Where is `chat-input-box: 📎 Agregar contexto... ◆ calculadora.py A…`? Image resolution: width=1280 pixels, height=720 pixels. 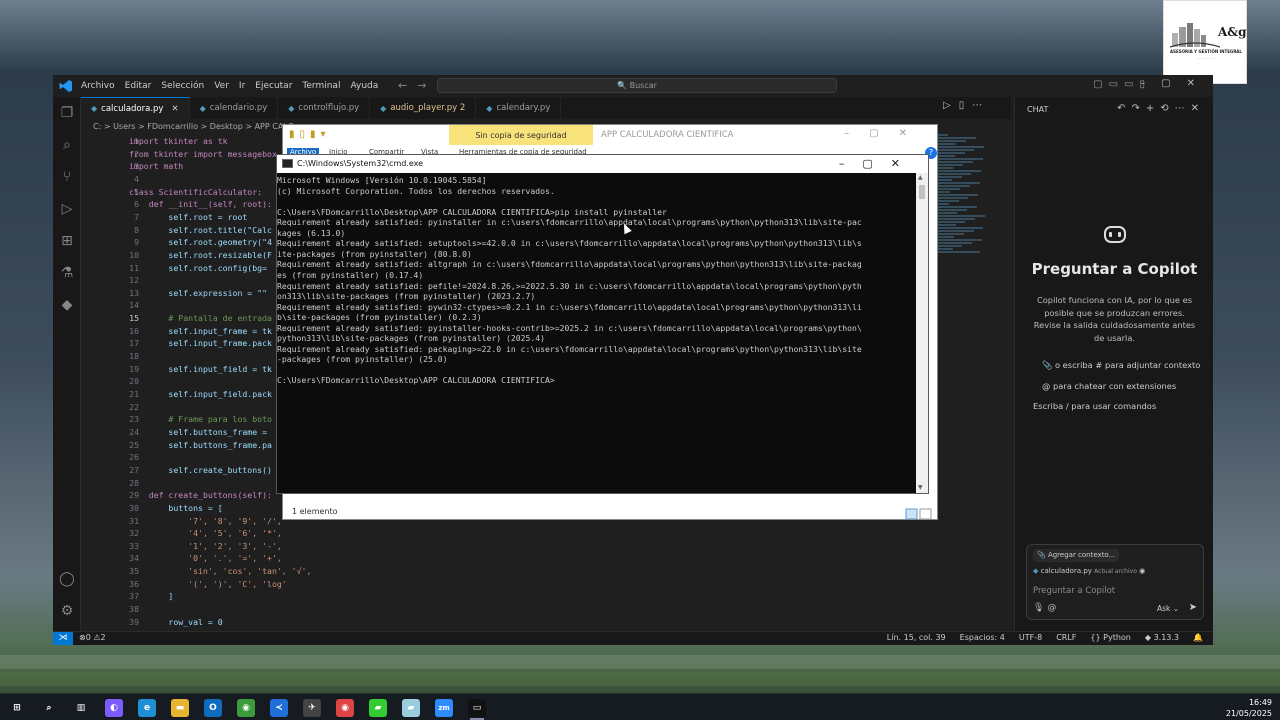
chat-input-box: 📎 Agregar contexto... ◆ calculadora.py A… is located at coordinates (1115, 582).